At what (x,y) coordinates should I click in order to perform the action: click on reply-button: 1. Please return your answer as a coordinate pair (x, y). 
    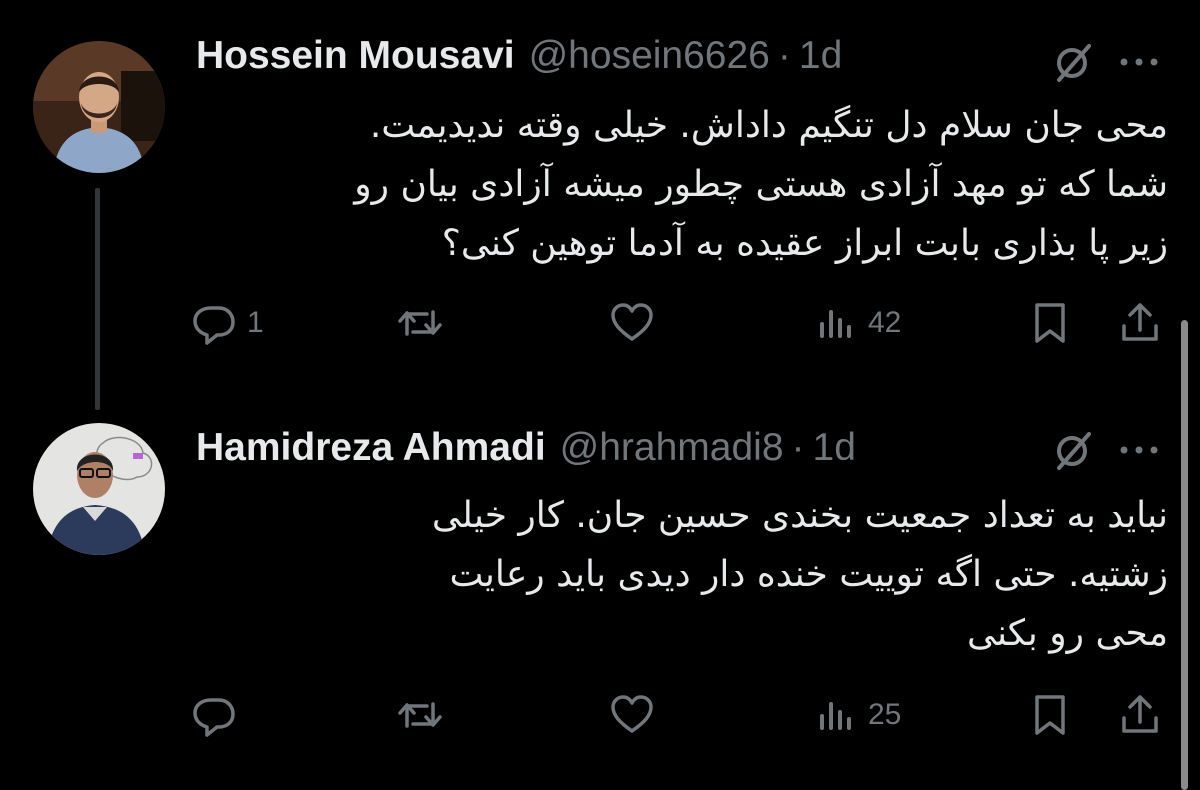
    Looking at the image, I should click on (227, 323).